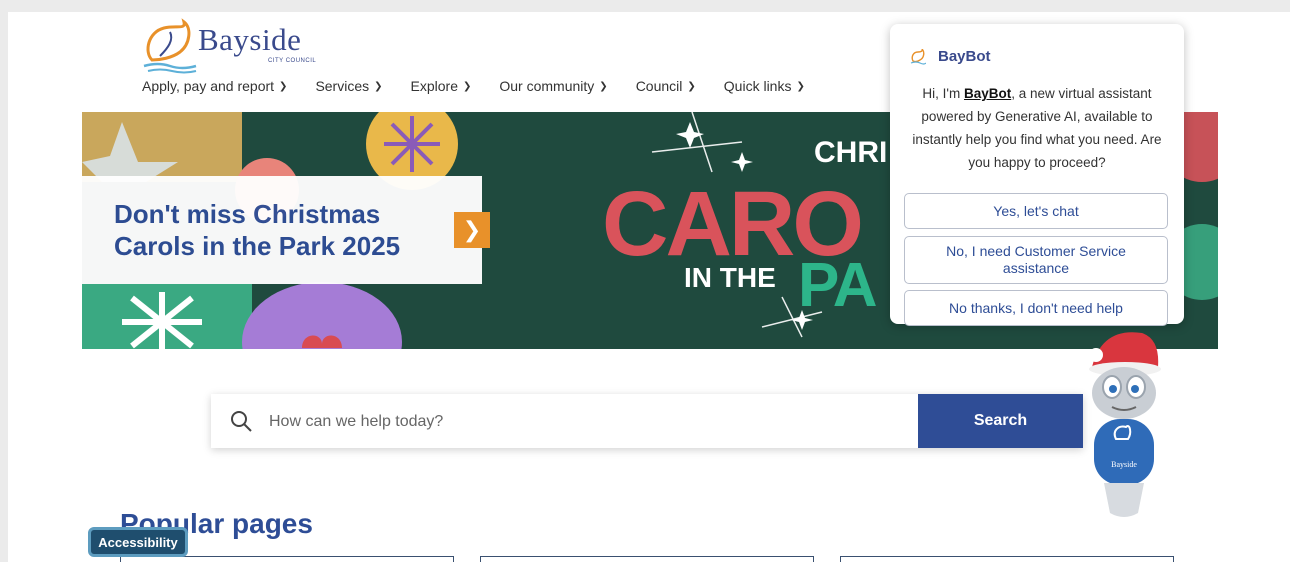 The image size is (1290, 562). Describe the element at coordinates (1036, 260) in the screenshot. I see `option-customer-service: No, I need Customer Service assistance` at that location.